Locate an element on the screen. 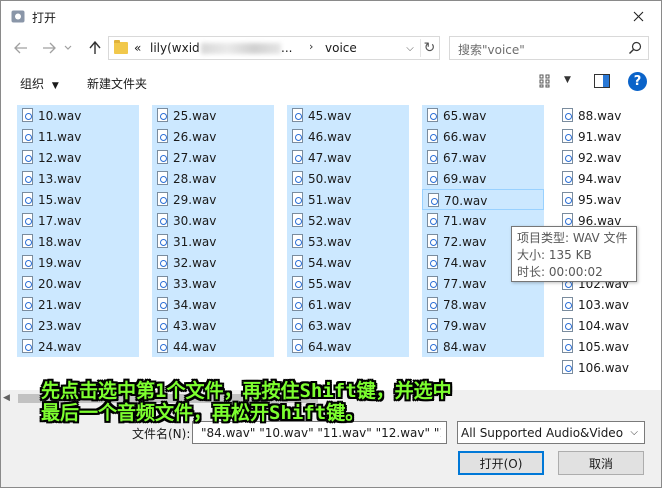  tooltip-duration: 时长: 00:00:02 is located at coordinates (560, 272).